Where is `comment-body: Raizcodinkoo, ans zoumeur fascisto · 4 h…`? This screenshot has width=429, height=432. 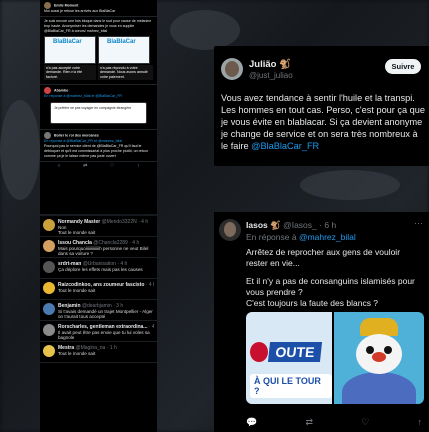 comment-body: Raizcodinkoo, ans zoumeur fascisto · 4 h… is located at coordinates (106, 289).